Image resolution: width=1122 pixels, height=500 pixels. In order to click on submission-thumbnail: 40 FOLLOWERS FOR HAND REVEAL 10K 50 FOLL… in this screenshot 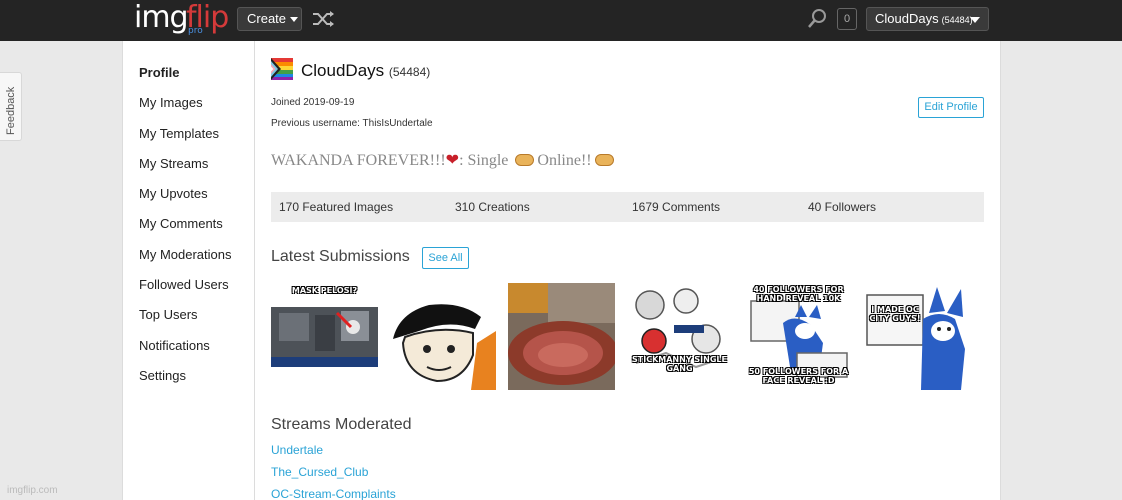, I will do `click(798, 336)`.